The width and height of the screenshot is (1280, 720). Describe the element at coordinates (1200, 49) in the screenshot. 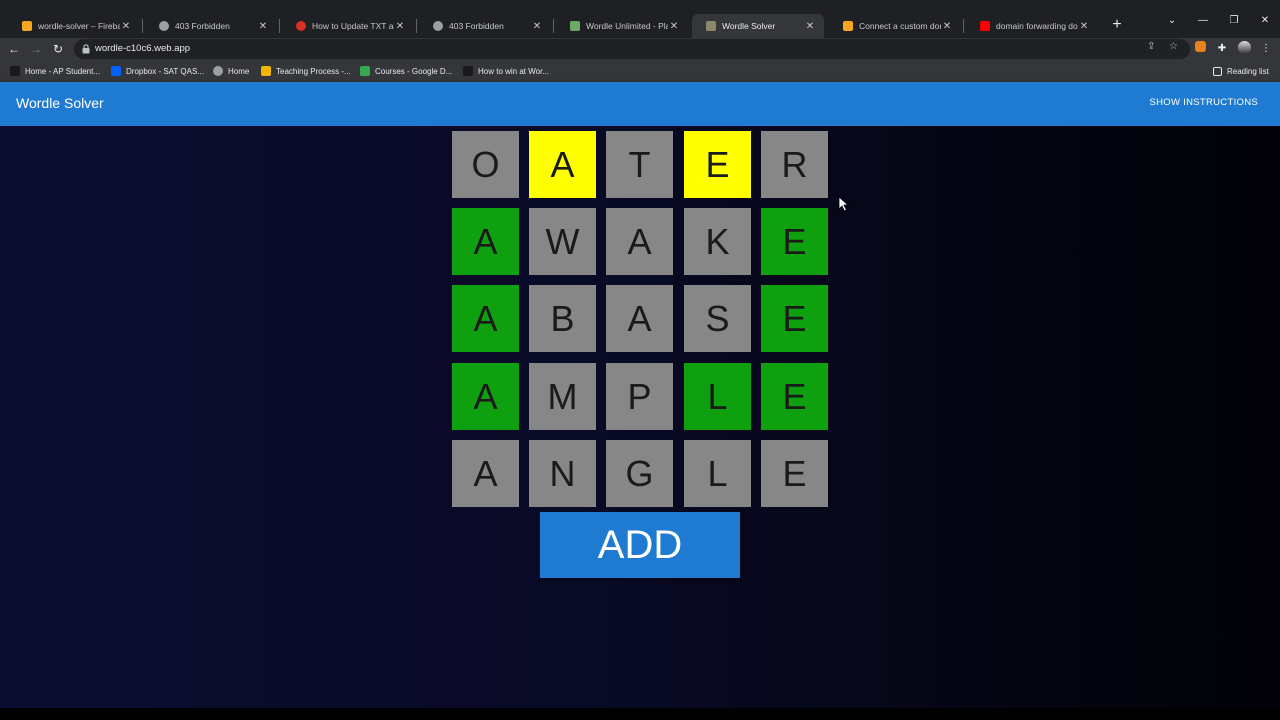

I see `metamask-extension-icon` at that location.